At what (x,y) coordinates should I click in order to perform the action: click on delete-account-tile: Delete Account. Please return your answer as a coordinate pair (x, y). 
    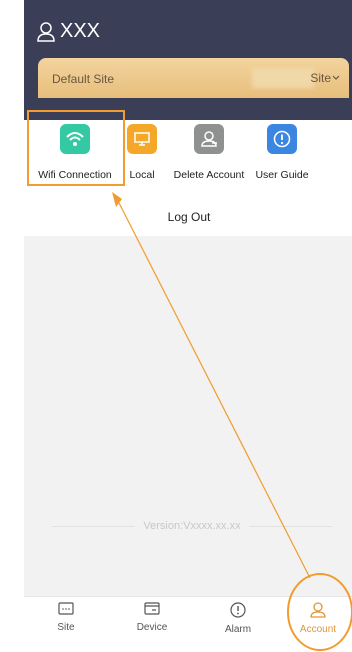
    Looking at the image, I should click on (209, 150).